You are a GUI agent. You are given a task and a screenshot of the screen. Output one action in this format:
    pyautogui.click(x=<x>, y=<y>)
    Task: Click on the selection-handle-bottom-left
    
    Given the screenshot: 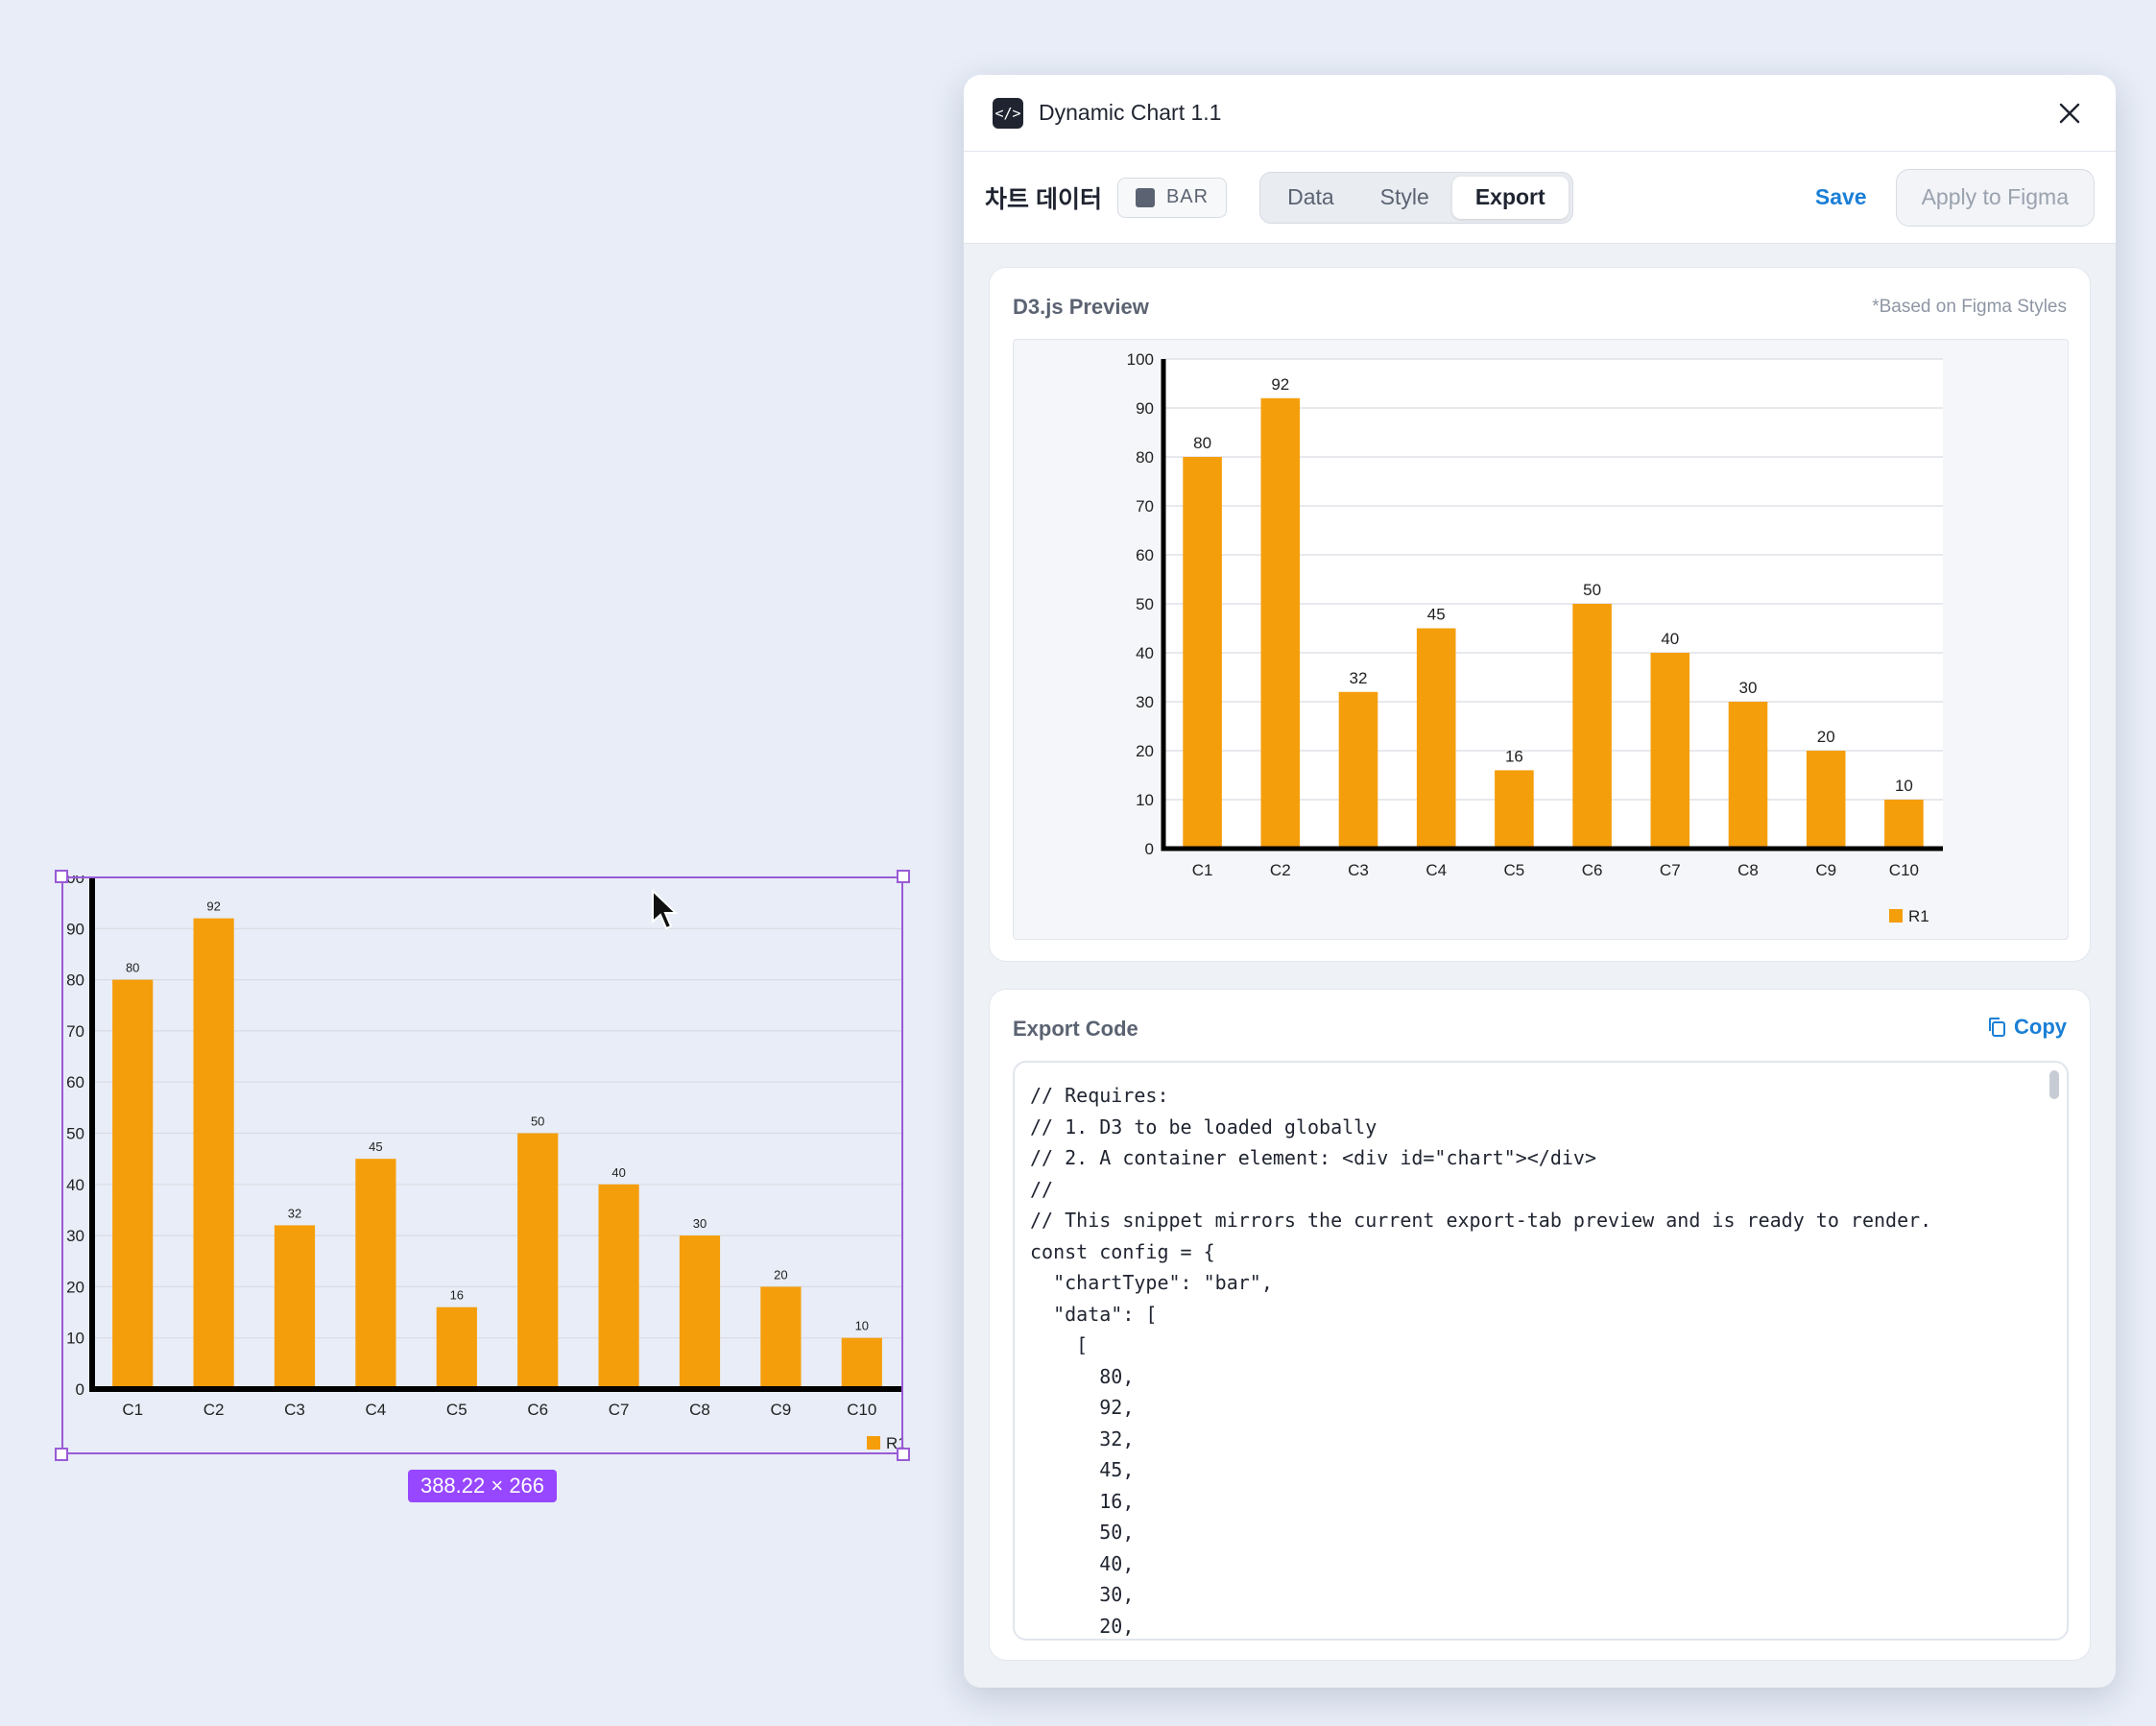 What is the action you would take?
    pyautogui.click(x=61, y=1455)
    